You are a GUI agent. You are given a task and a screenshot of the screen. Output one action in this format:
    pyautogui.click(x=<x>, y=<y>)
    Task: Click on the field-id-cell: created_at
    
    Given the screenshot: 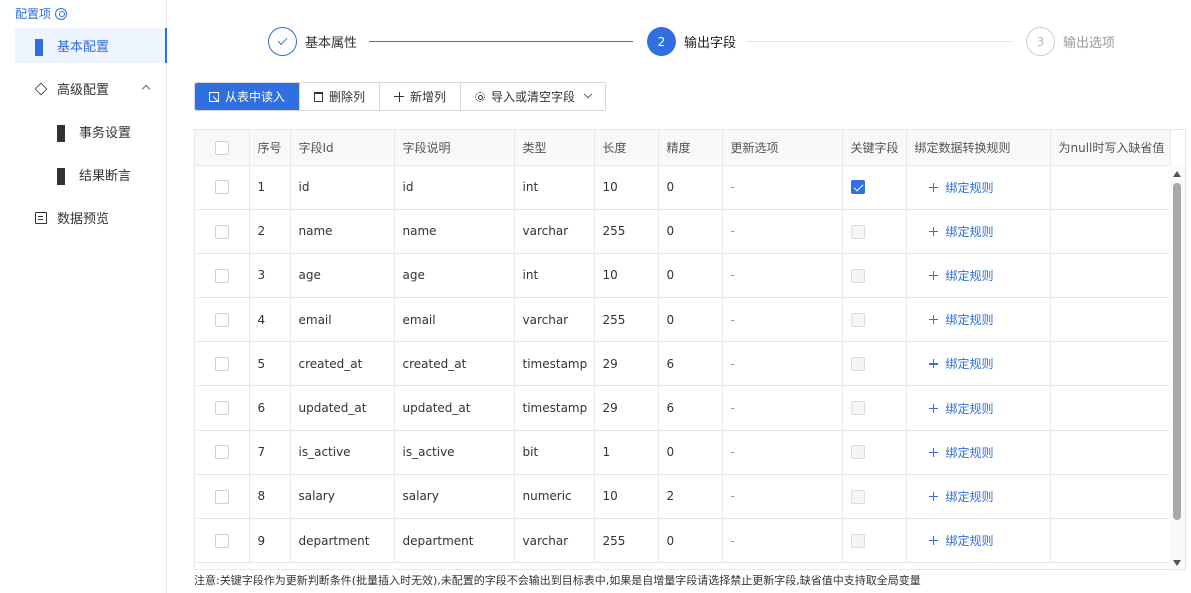 What is the action you would take?
    pyautogui.click(x=342, y=364)
    